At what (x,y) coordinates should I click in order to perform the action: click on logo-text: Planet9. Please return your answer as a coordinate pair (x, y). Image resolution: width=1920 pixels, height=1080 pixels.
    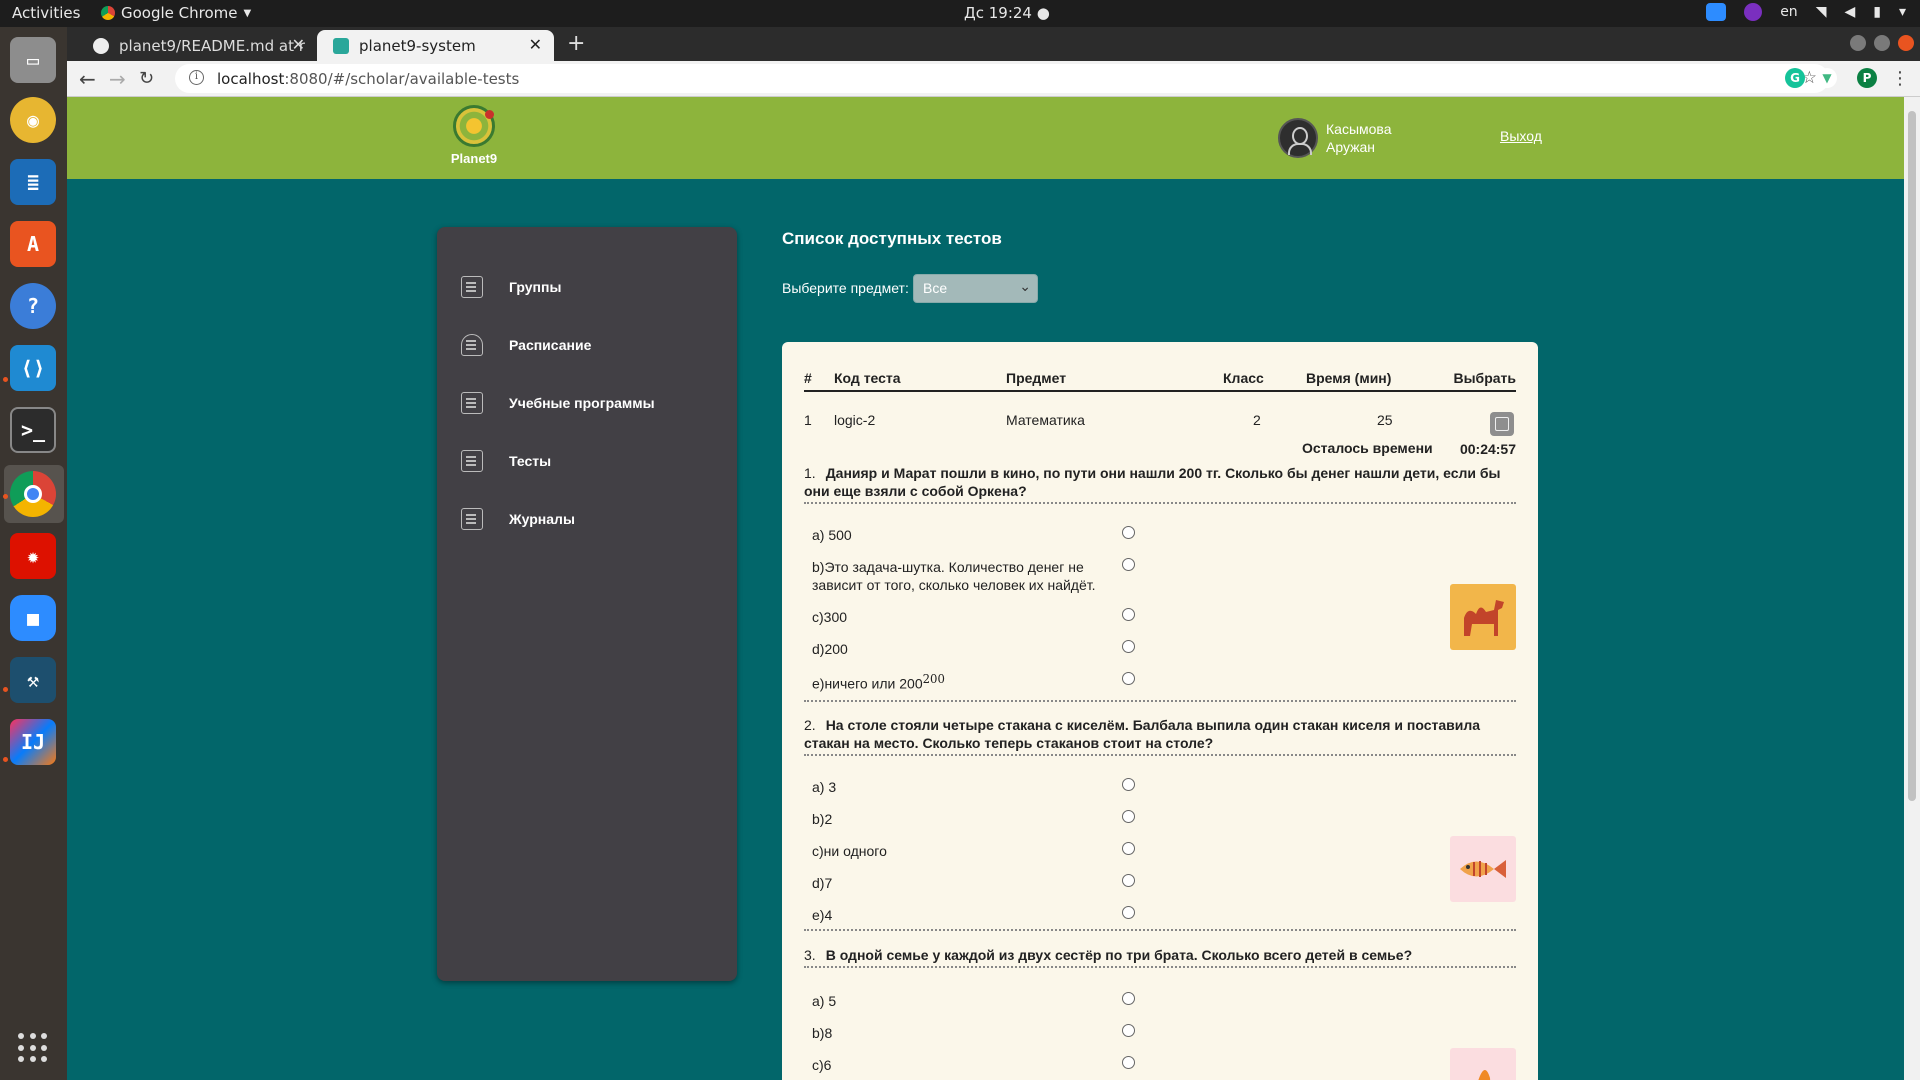
    Looking at the image, I should click on (474, 158).